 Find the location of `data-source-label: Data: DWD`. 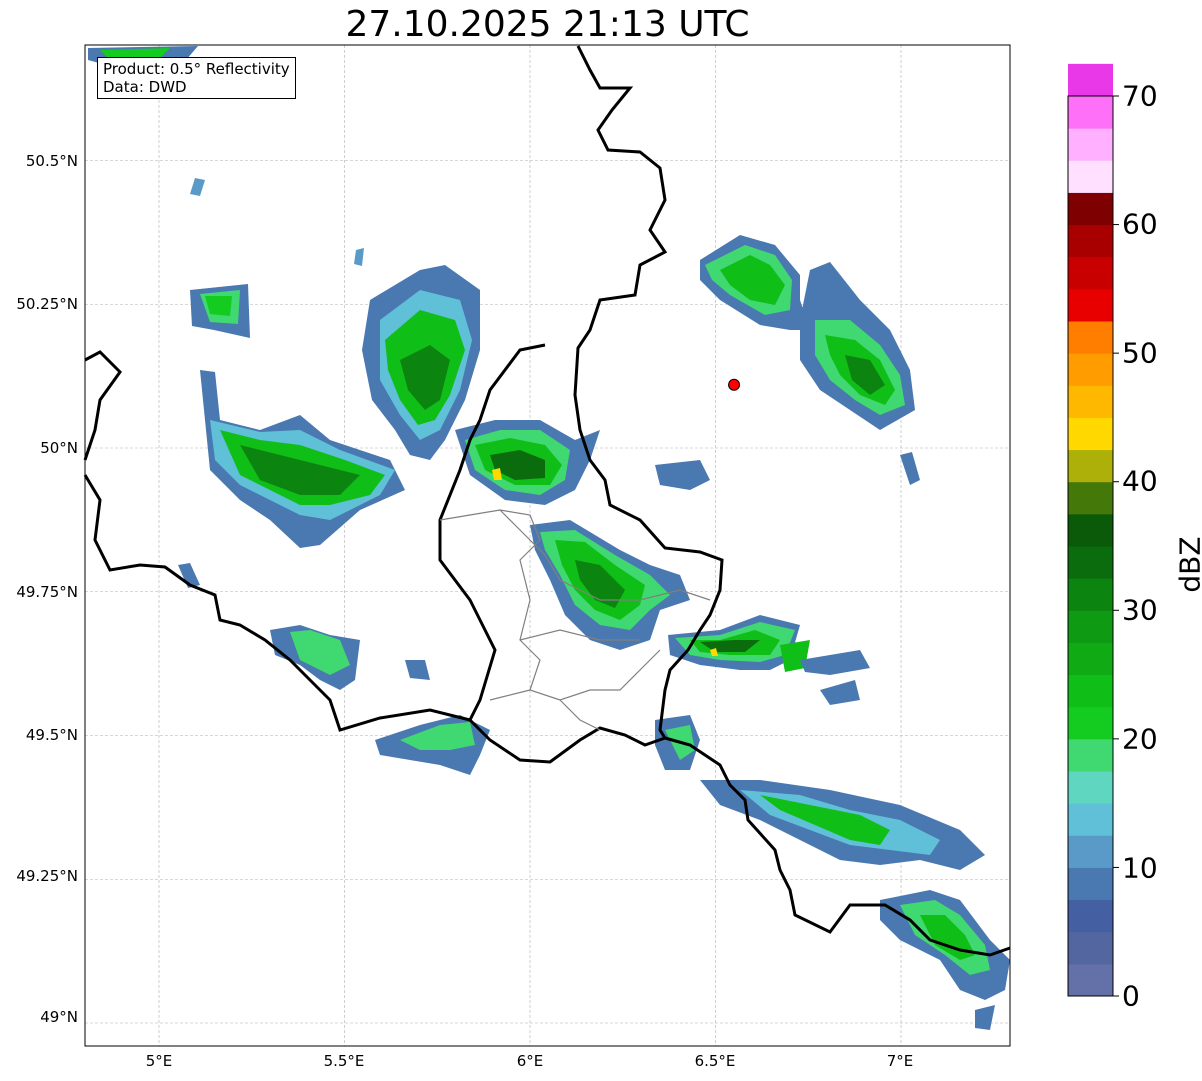

data-source-label: Data: DWD is located at coordinates (145, 87).